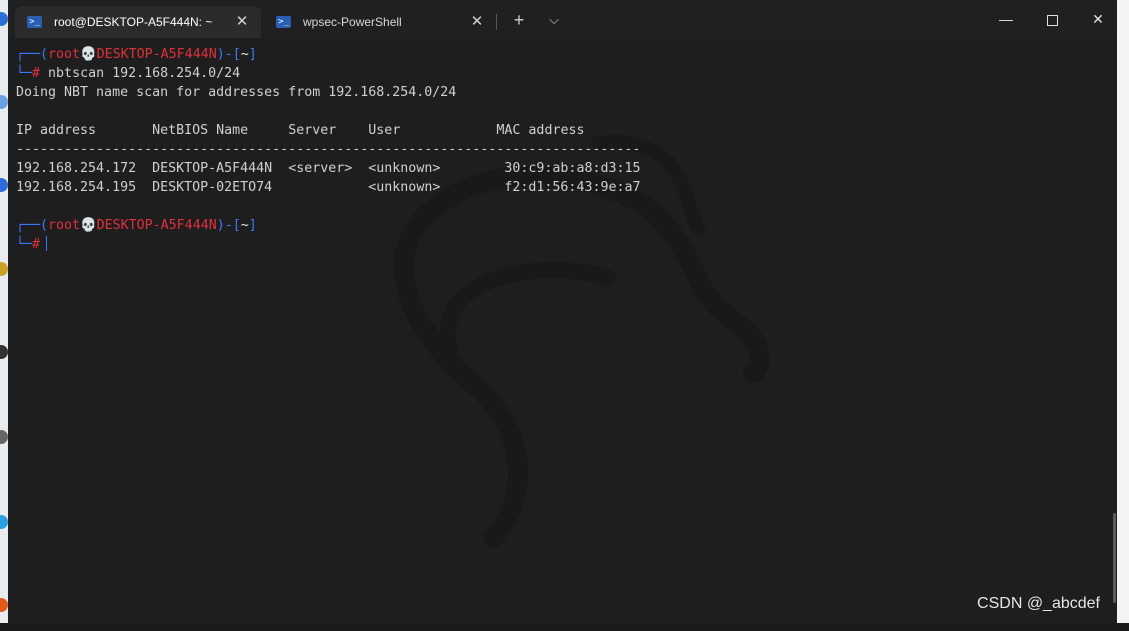  What do you see at coordinates (496, 22) in the screenshot?
I see `tab-divider` at bounding box center [496, 22].